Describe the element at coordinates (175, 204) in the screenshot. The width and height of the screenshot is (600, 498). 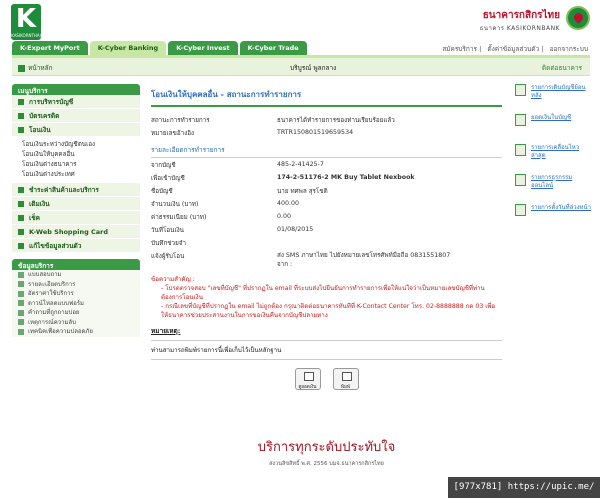
I see `amount-label: จำนวนเงิน (บาท)` at that location.